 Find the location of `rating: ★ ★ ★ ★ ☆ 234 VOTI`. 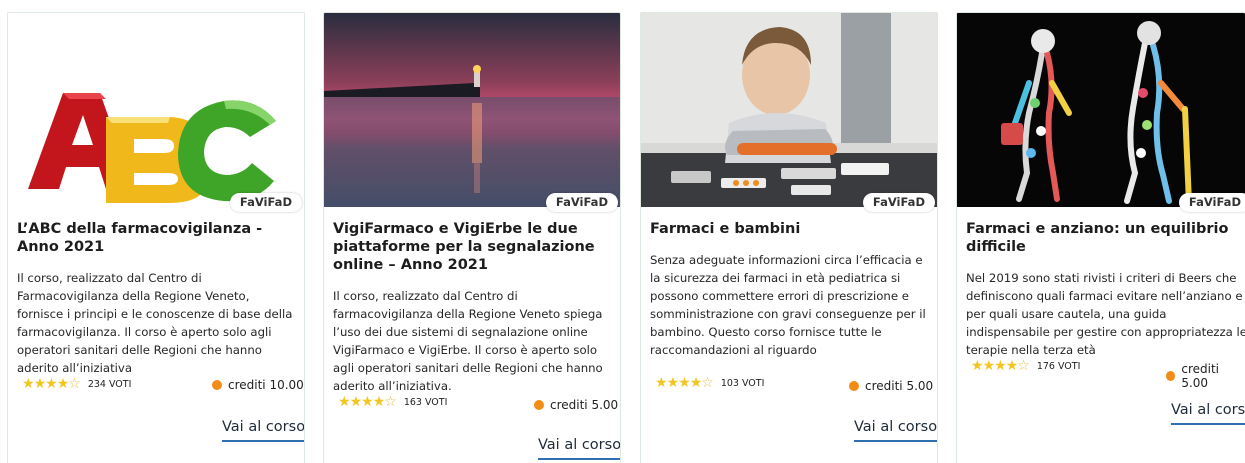

rating: ★ ★ ★ ★ ☆ 234 VOTI is located at coordinates (76, 384).